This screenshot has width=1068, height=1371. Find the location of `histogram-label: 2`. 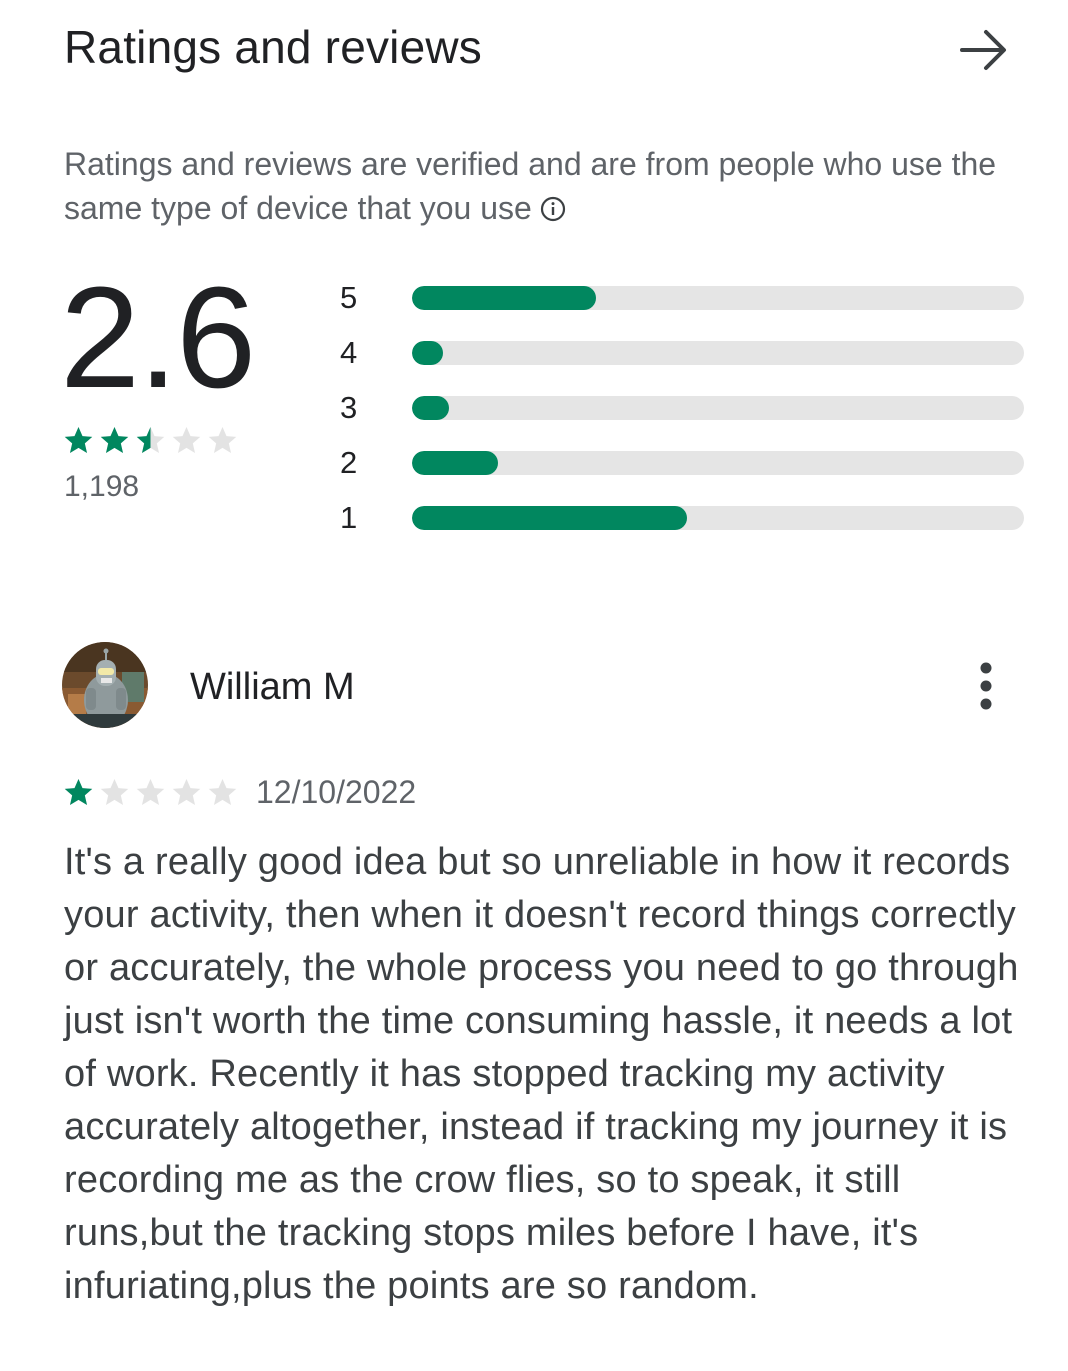

histogram-label: 2 is located at coordinates (349, 462).